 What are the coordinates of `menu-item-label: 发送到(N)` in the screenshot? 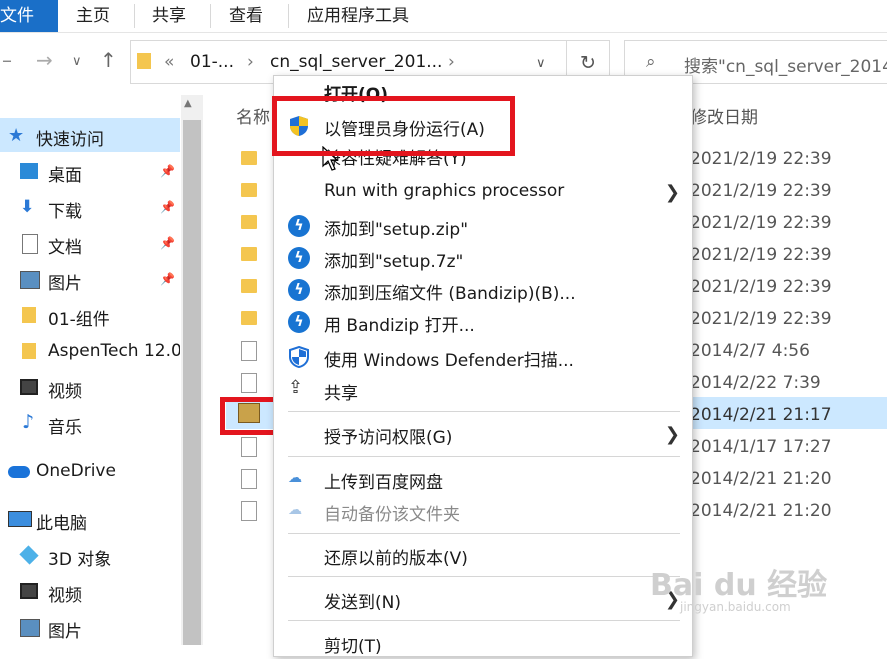 It's located at (362, 603).